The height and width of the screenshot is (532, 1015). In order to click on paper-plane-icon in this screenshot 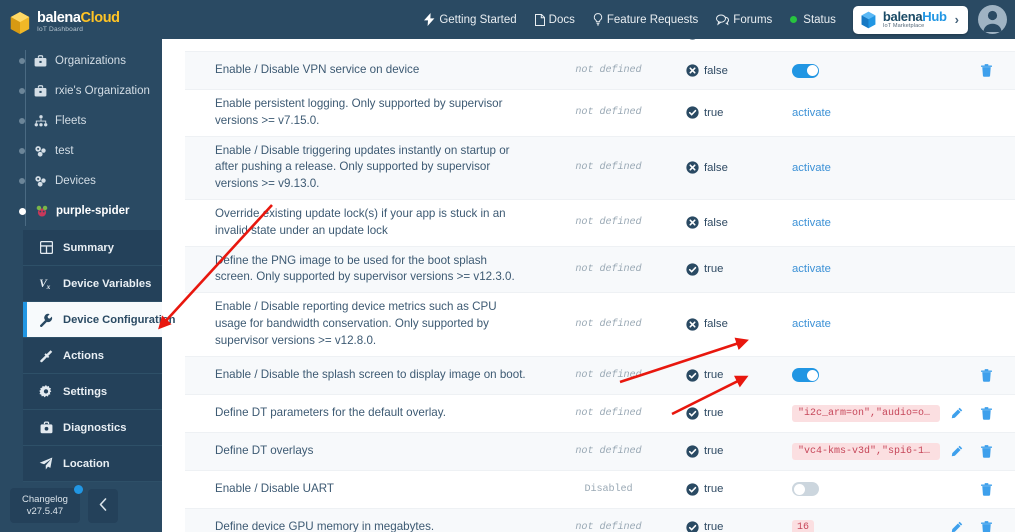, I will do `click(46, 463)`.